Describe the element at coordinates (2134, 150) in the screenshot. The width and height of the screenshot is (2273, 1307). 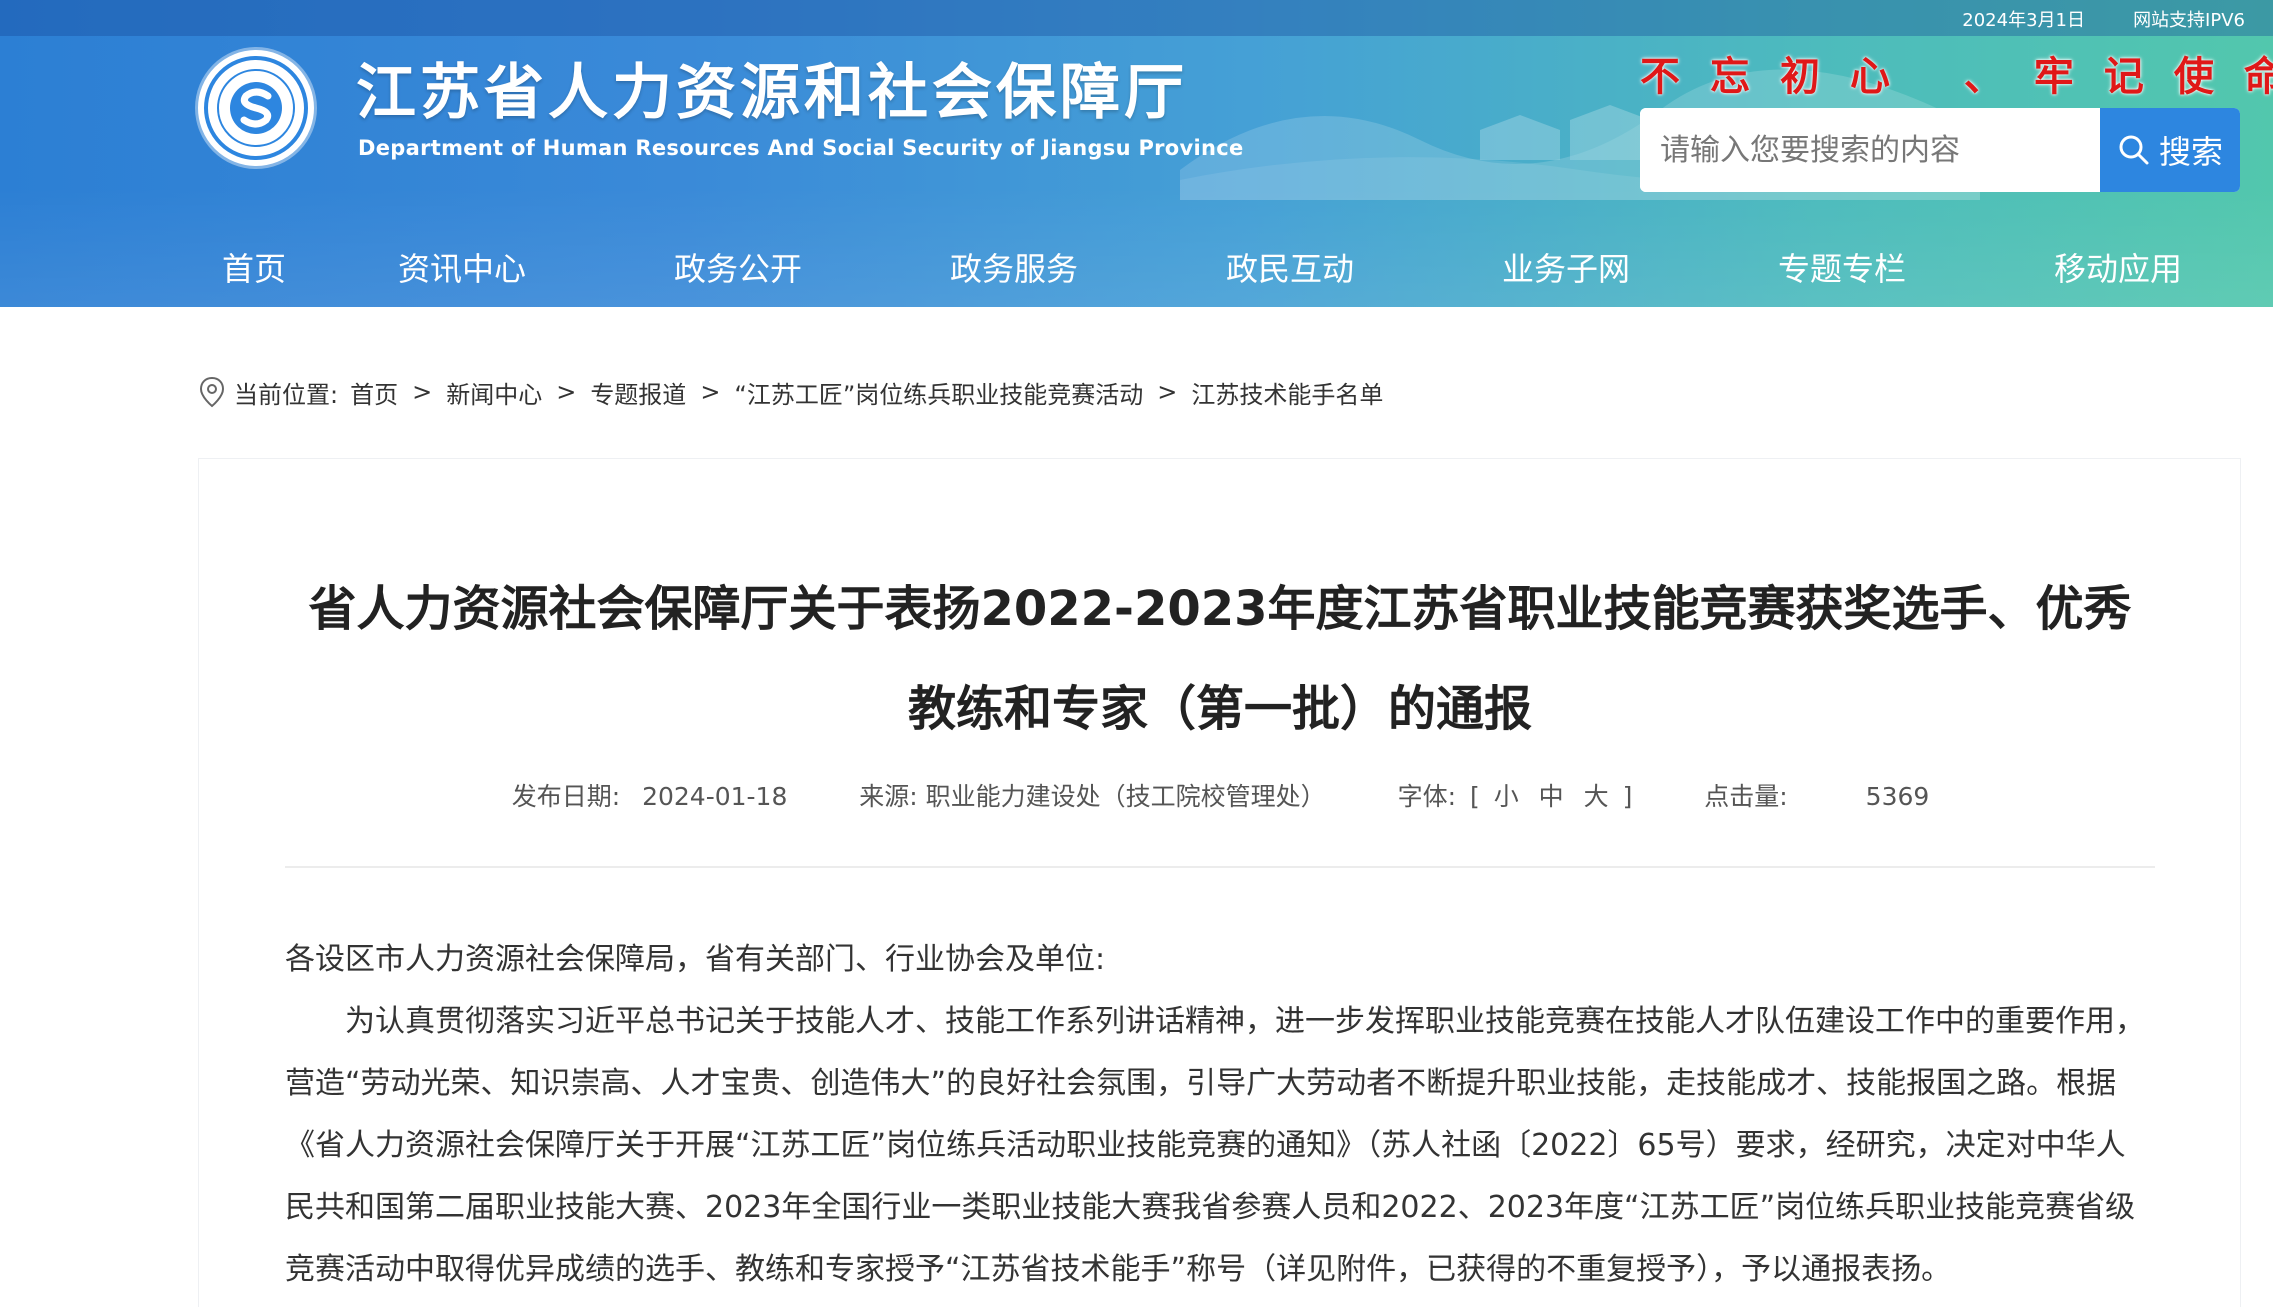
I see `search-icon` at that location.